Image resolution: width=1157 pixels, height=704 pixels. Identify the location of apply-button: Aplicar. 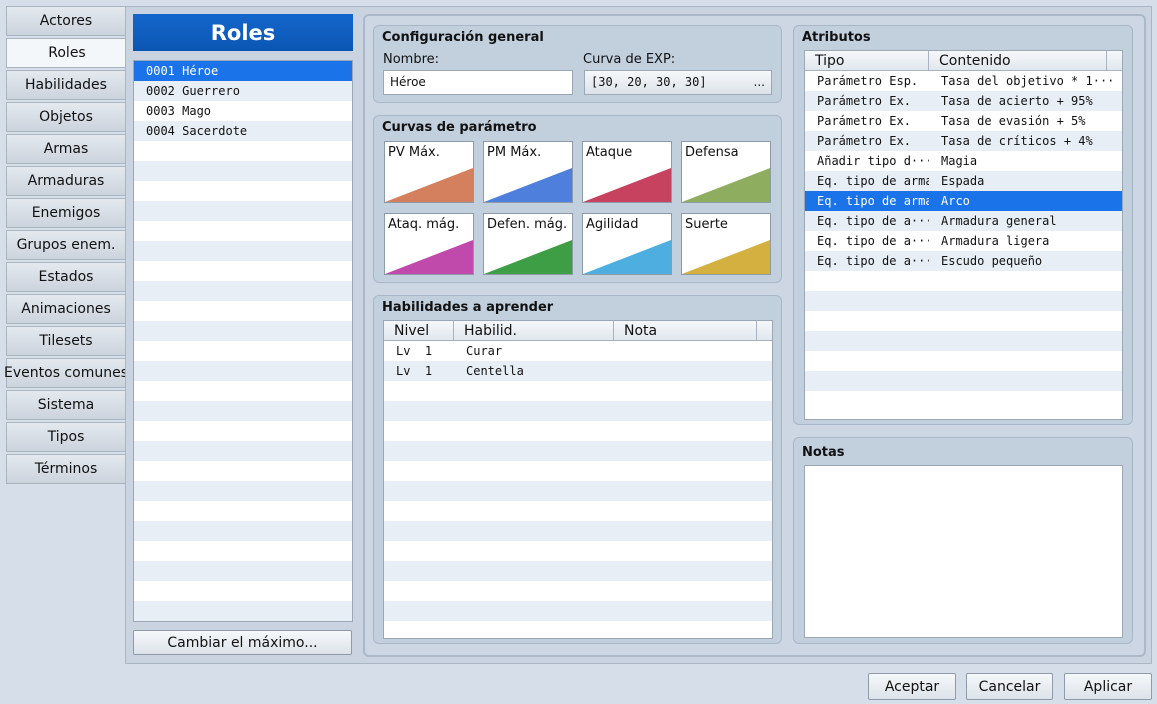
(1108, 686).